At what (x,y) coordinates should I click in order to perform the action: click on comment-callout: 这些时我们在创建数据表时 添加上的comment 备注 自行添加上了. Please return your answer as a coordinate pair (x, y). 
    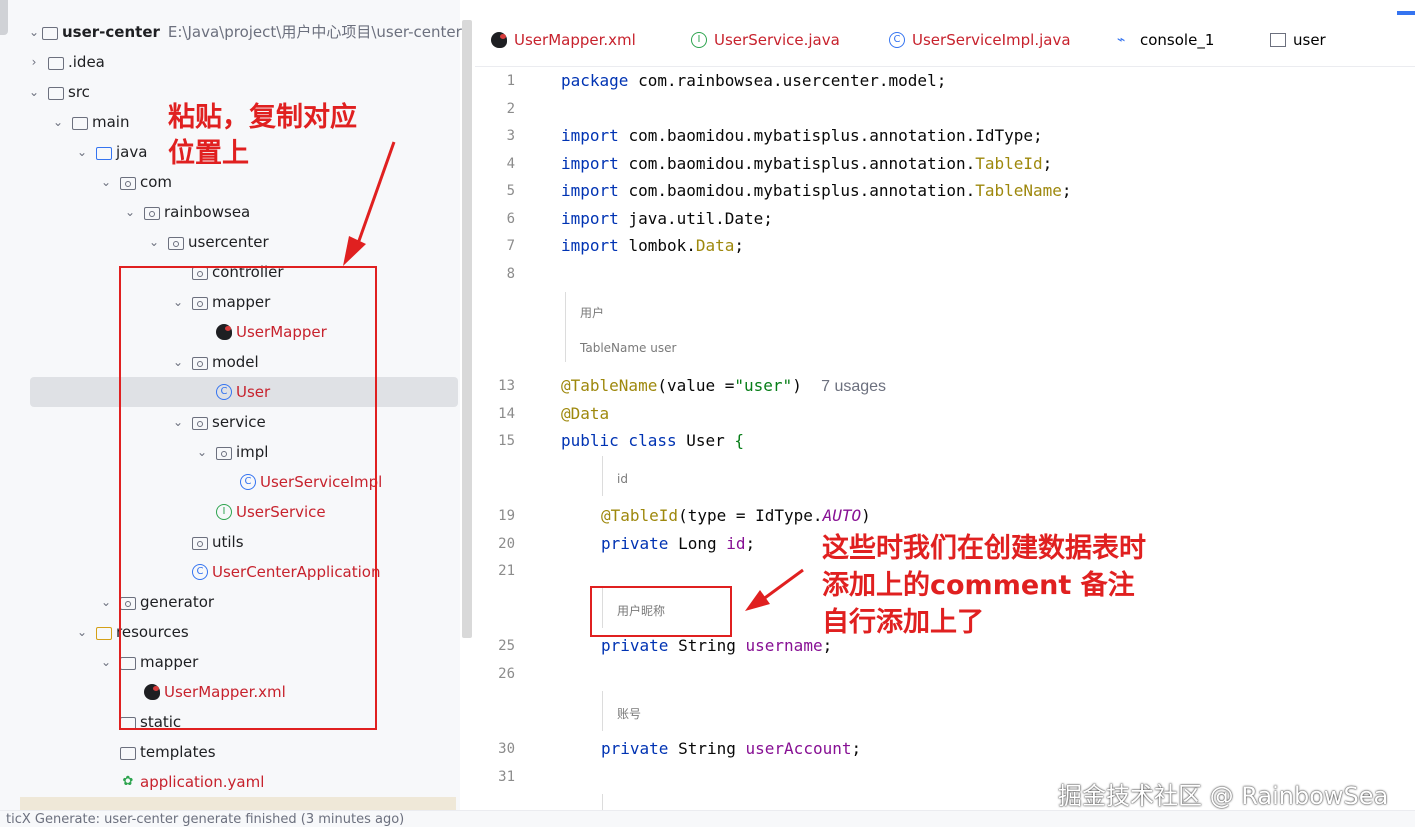
    Looking at the image, I should click on (984, 585).